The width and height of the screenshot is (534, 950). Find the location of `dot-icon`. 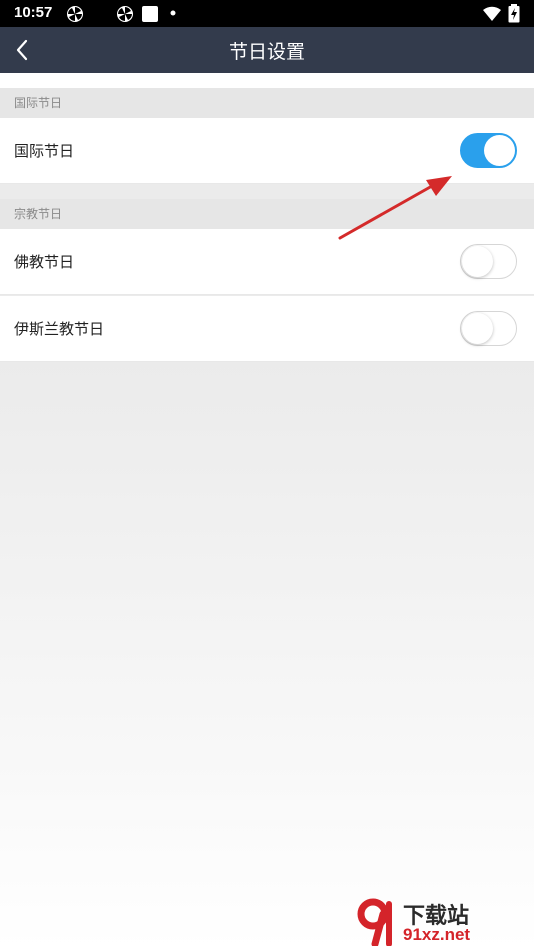

dot-icon is located at coordinates (173, 13).